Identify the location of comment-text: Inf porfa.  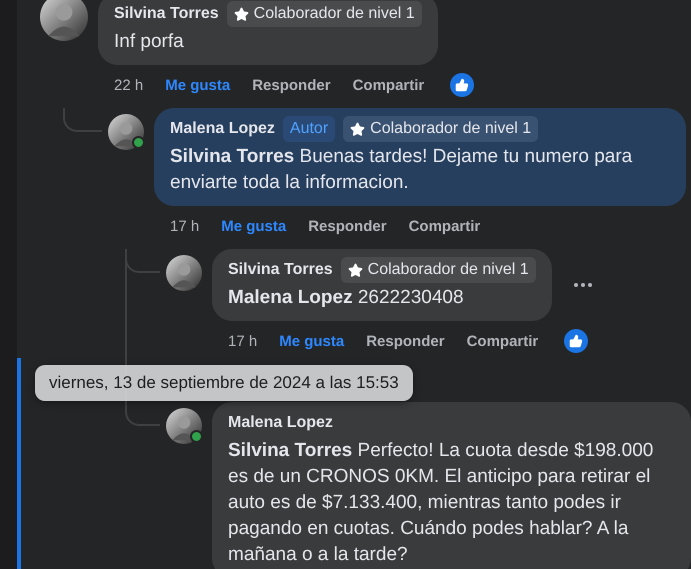
(149, 42).